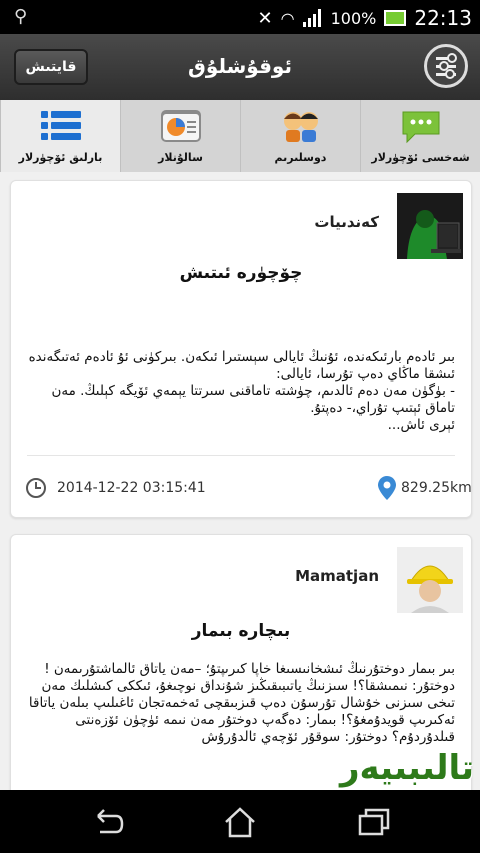 Image resolution: width=480 pixels, height=853 pixels. Describe the element at coordinates (406, 768) in the screenshot. I see `watermark-logo: تالىبىيەر` at that location.